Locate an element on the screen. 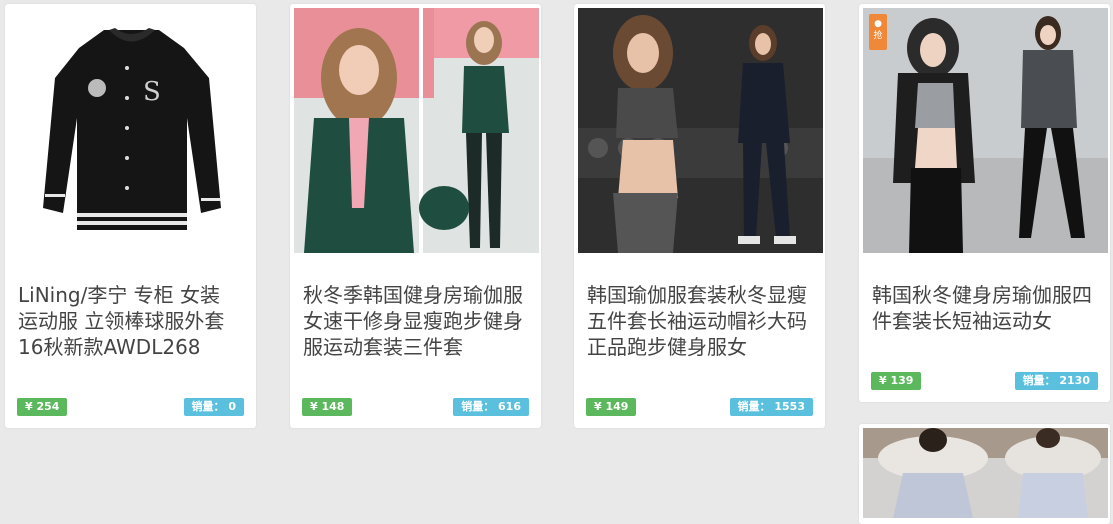 This screenshot has height=524, width=1113. jacket-image: S is located at coordinates (131, 130).